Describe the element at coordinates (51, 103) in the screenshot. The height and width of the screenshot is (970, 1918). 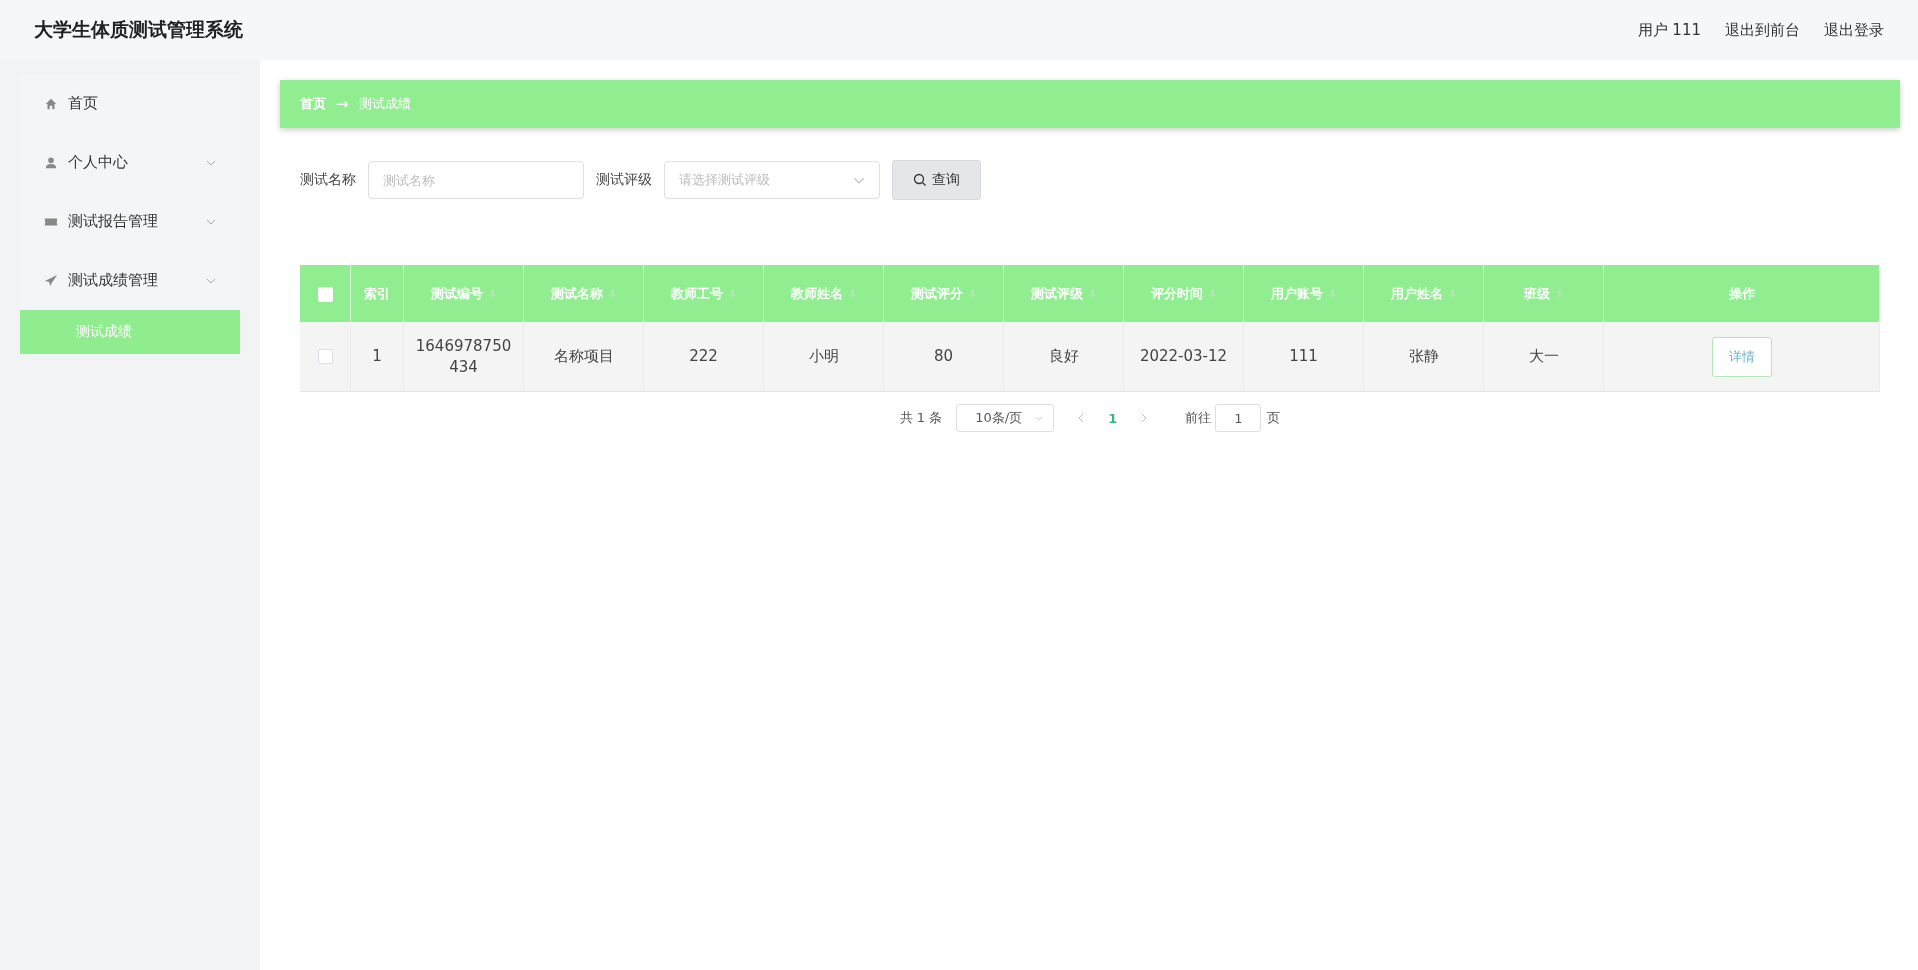
I see `home-icon` at that location.